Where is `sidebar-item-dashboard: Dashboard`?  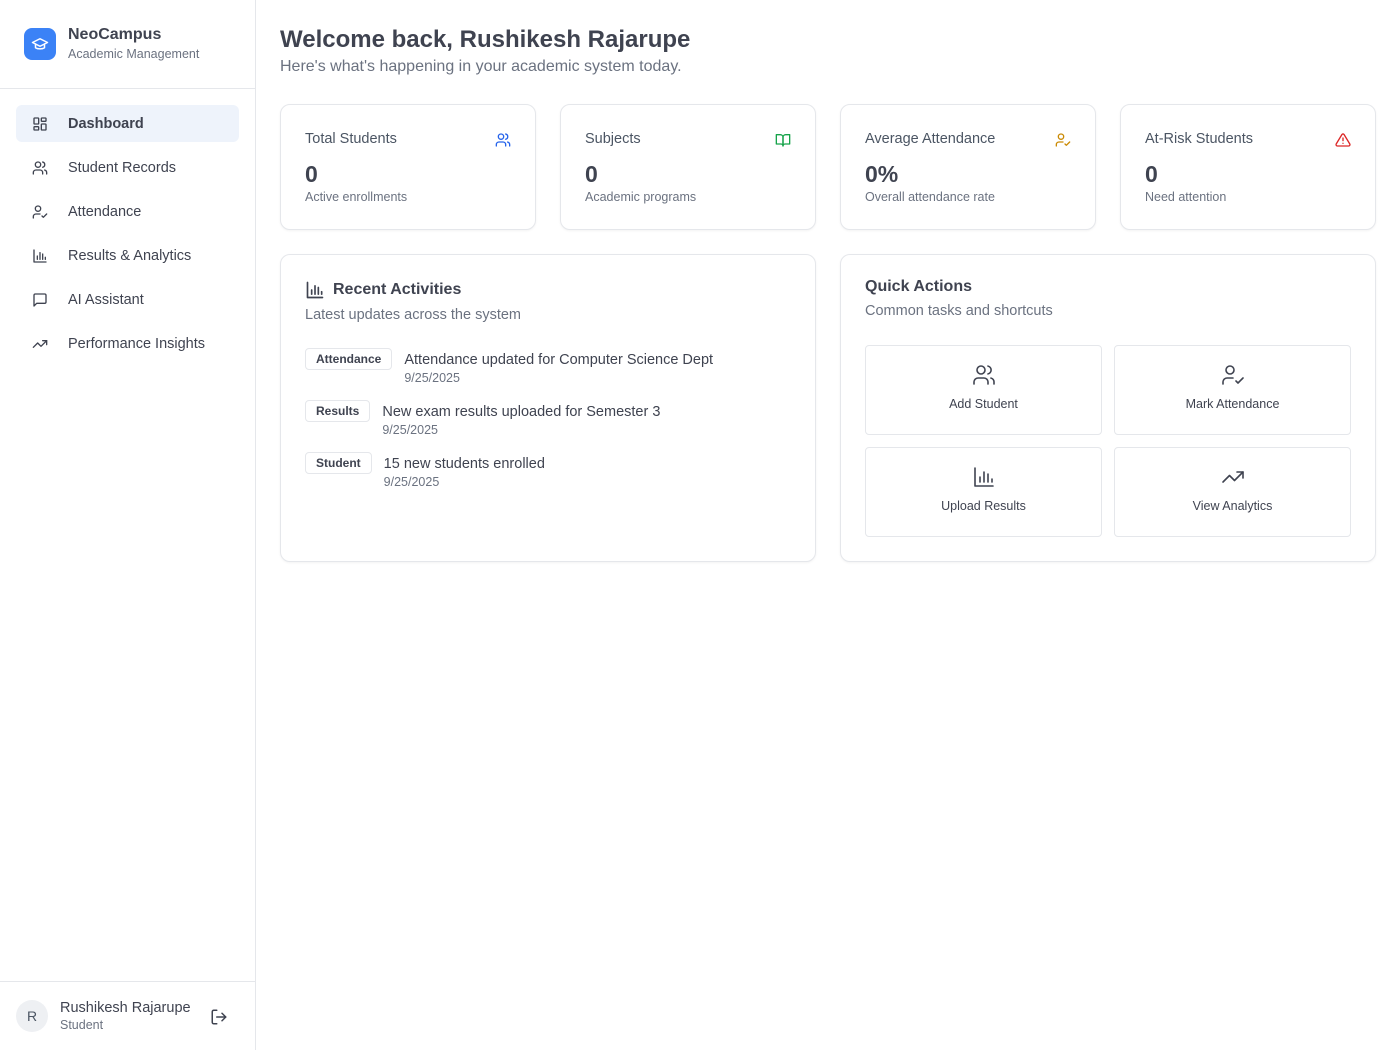
sidebar-item-dashboard: Dashboard is located at coordinates (127, 123).